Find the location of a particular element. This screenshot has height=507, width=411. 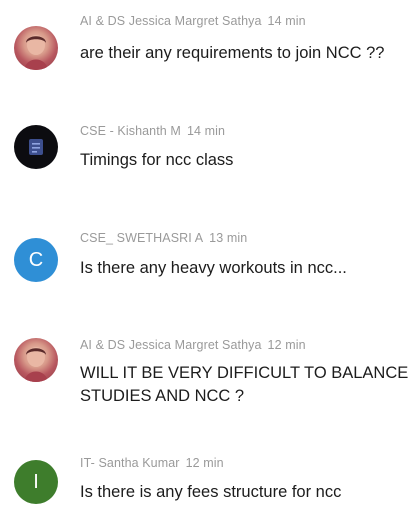

sender-name: IT- Santha Kumar is located at coordinates (130, 463).